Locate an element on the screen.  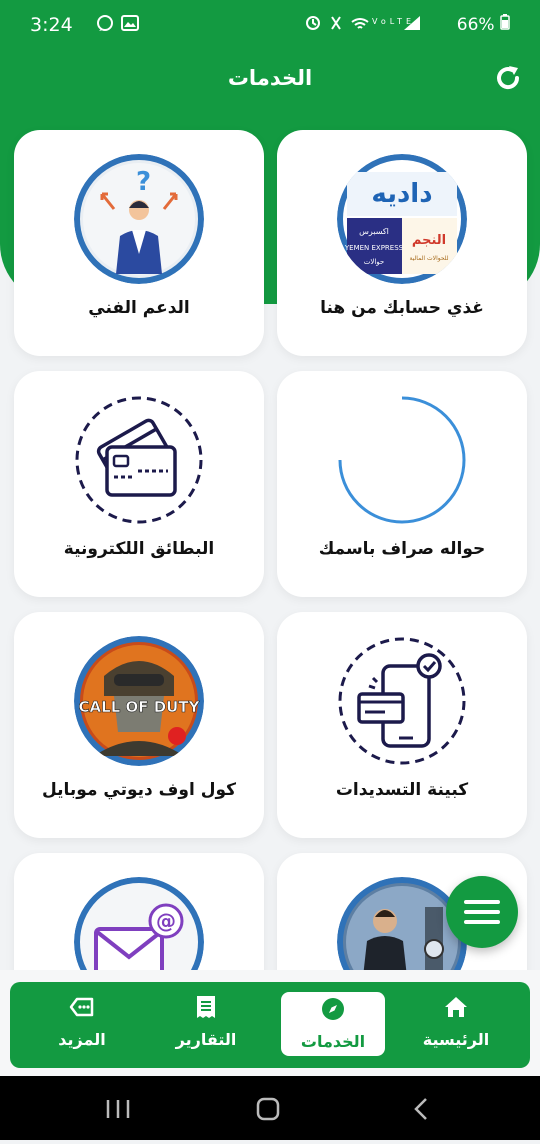
service-label-payments: كبينة التسديدات is located at coordinates (402, 790).